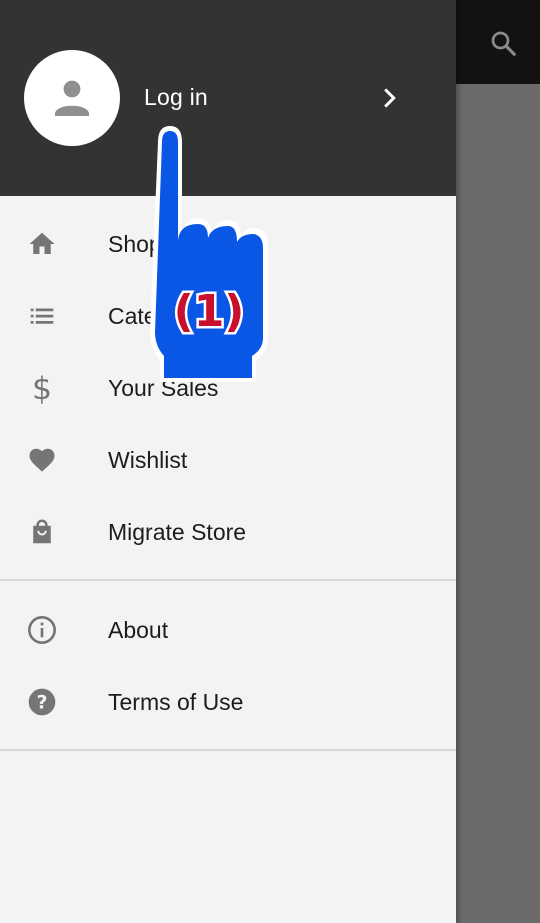 This screenshot has height=923, width=540. I want to click on menu-label: Migrate Store, so click(177, 532).